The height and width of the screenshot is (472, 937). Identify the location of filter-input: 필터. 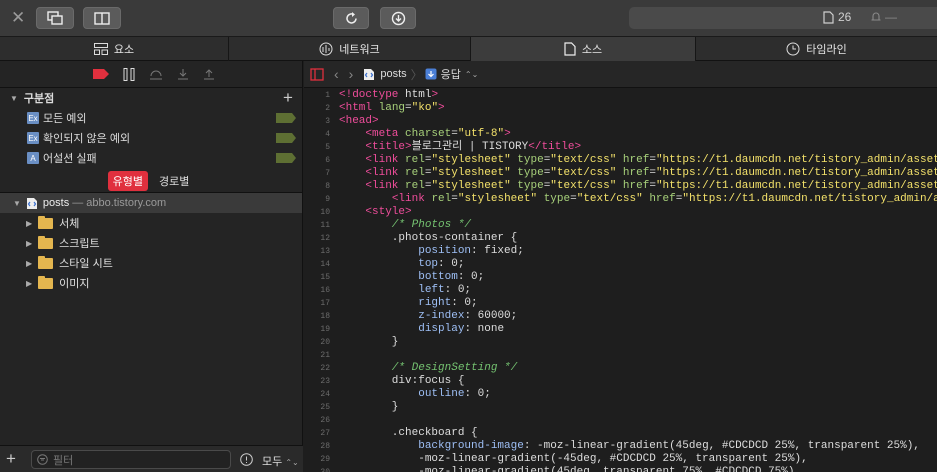
(131, 459).